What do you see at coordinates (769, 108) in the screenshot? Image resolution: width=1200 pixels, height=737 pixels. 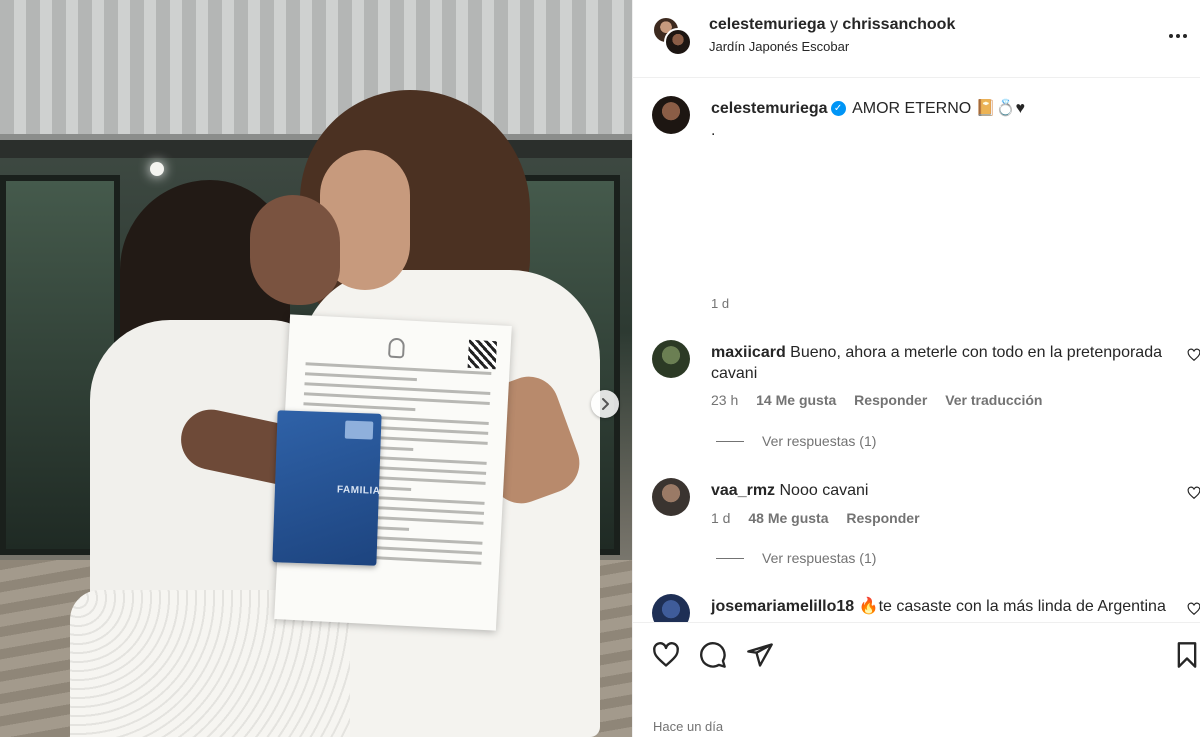 I see `caption-username: celestemuriega` at bounding box center [769, 108].